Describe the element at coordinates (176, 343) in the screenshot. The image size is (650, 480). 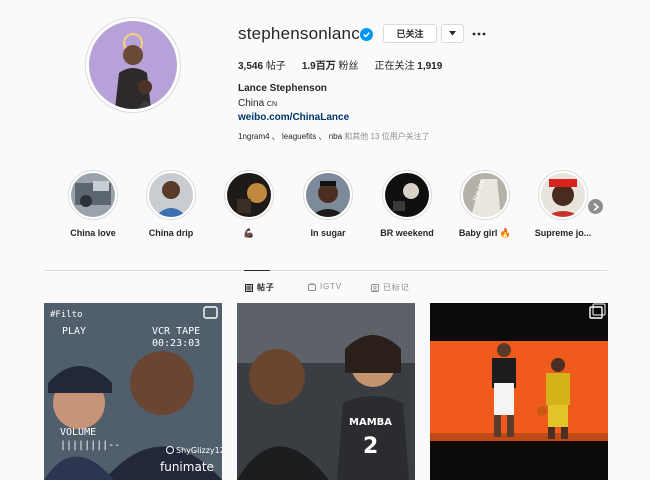
I see `post-time-text: 00:23:03` at that location.